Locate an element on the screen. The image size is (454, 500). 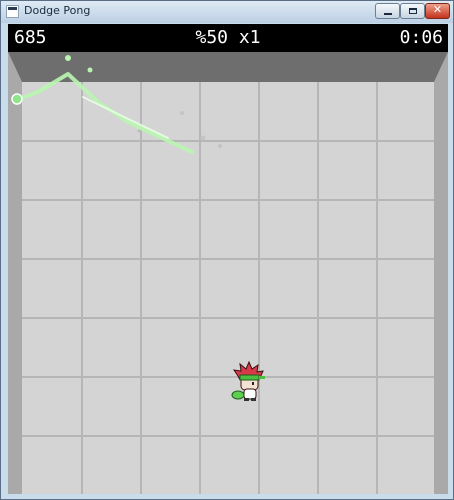
maximize-icon is located at coordinates (413, 11).